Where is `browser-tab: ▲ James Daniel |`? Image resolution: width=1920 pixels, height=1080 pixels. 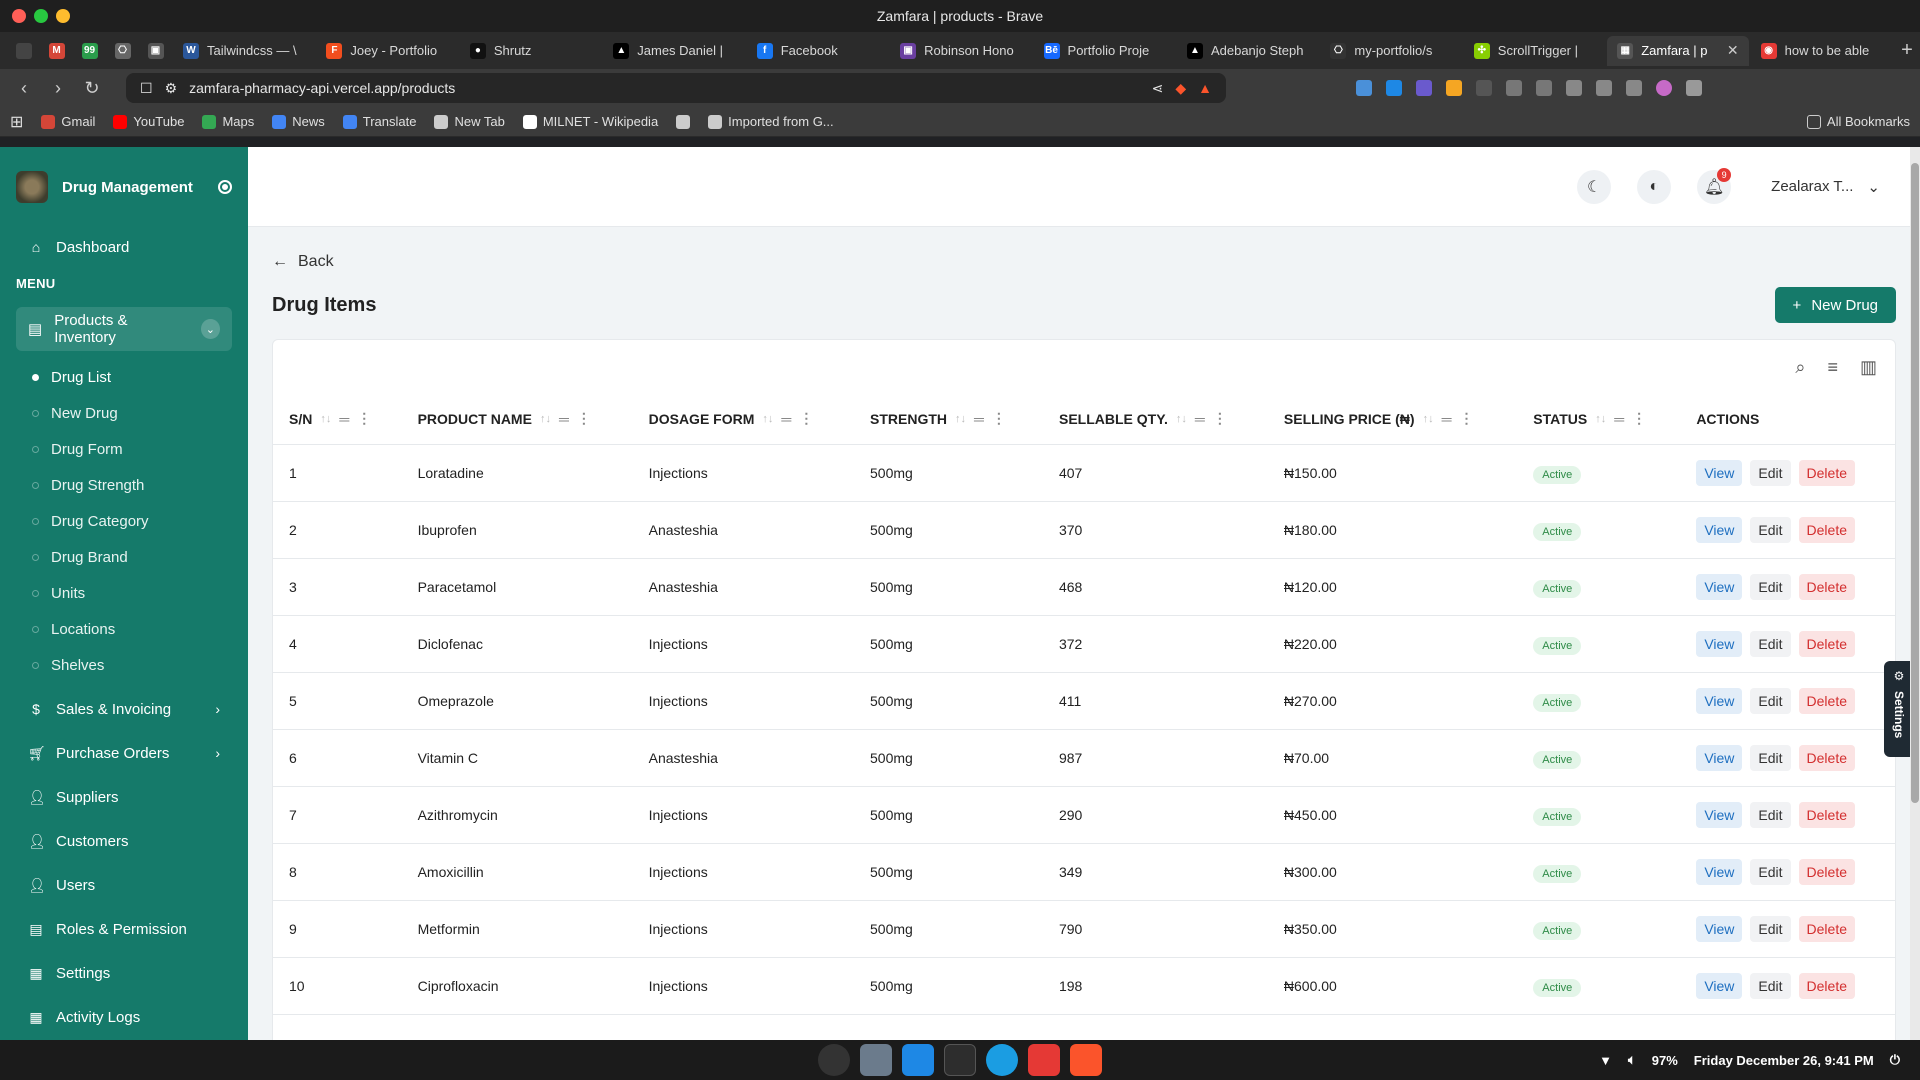 browser-tab: ▲ James Daniel | is located at coordinates (673, 51).